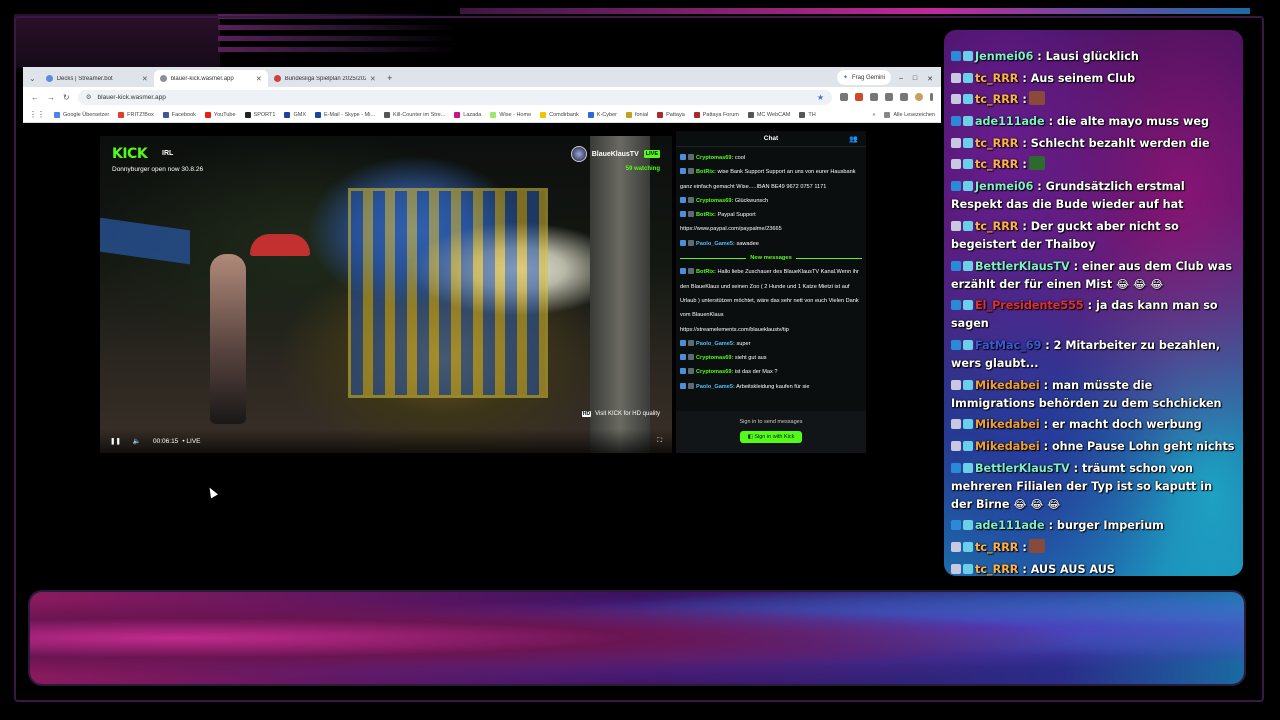 This screenshot has height=720, width=1280. Describe the element at coordinates (33, 80) in the screenshot. I see `tab-search-icon: ⌄` at that location.